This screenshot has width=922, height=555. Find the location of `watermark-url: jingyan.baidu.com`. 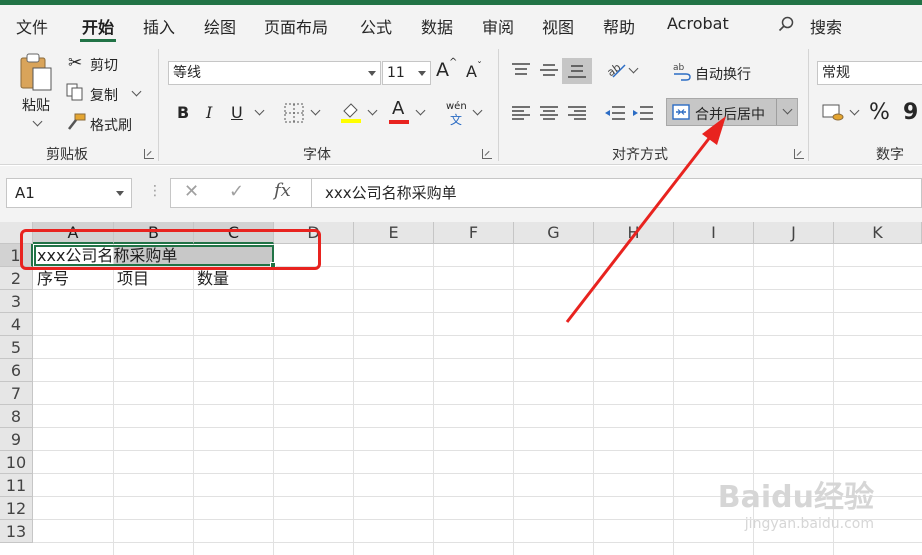

watermark-url: jingyan.baidu.com is located at coordinates (809, 524).